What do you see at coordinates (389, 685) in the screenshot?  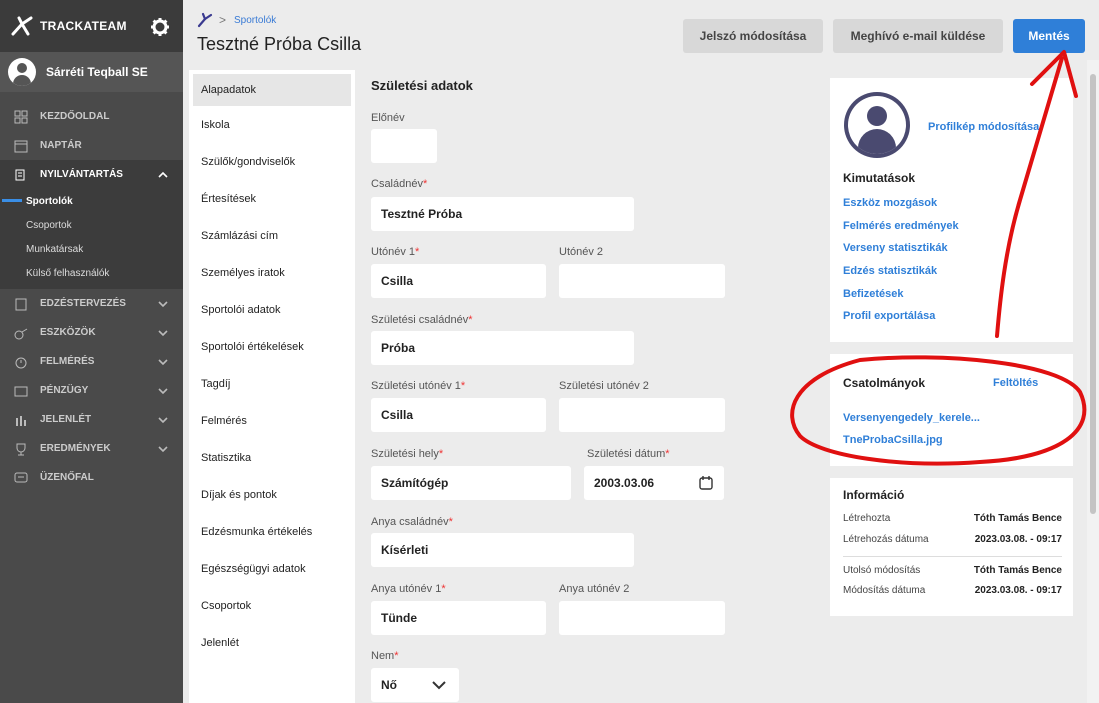 I see `gender-value: Nő` at bounding box center [389, 685].